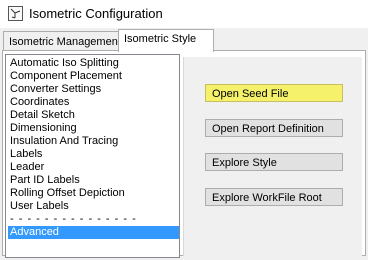  I want to click on list-item: Labels, so click(93, 154).